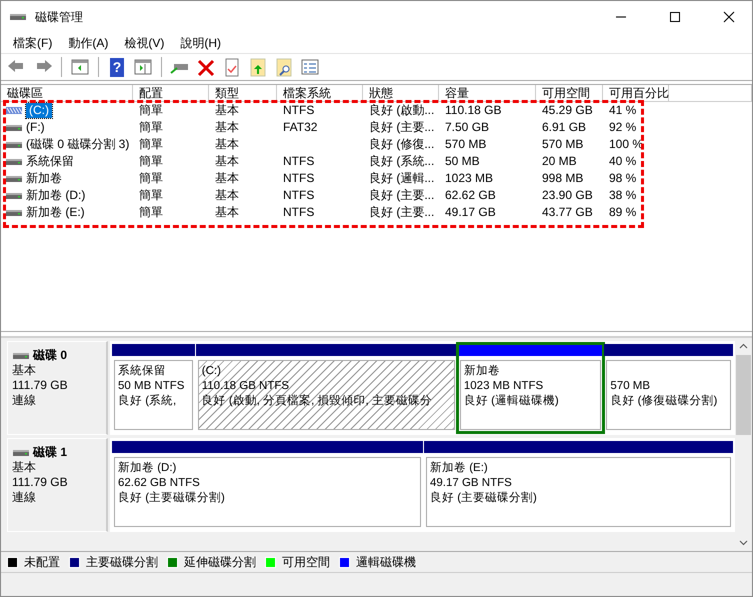 The image size is (753, 597). What do you see at coordinates (675, 17) in the screenshot?
I see `maximize-icon` at bounding box center [675, 17].